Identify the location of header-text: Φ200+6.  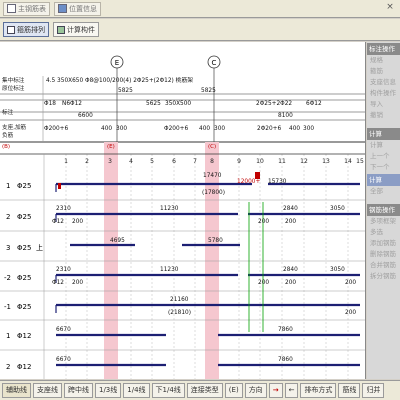
(176, 129).